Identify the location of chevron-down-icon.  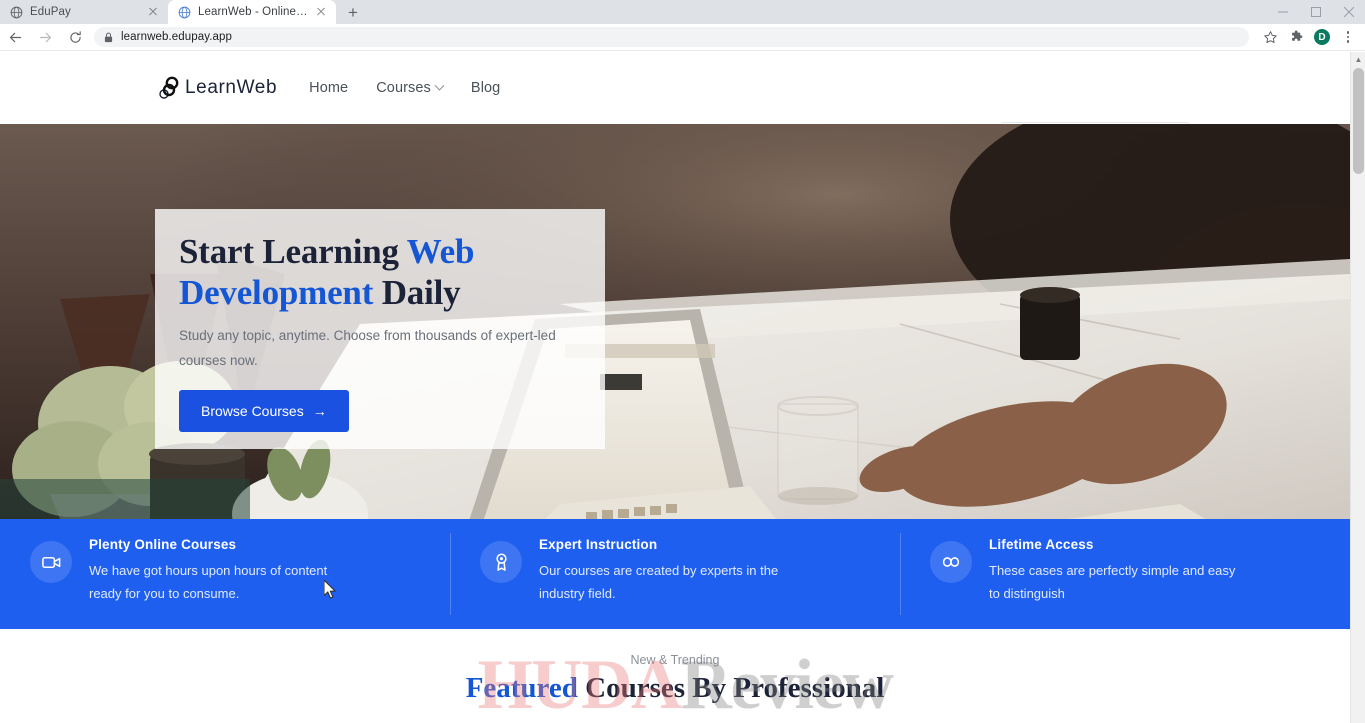
(439, 85).